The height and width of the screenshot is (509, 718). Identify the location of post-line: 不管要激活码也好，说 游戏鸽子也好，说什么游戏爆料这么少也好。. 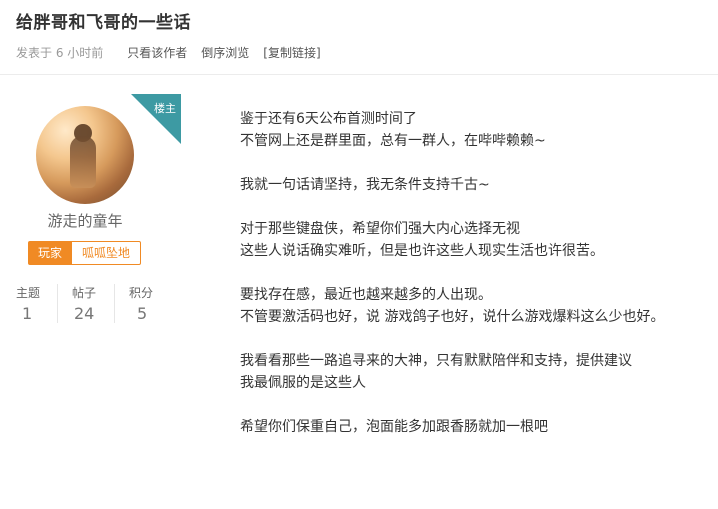
(452, 317).